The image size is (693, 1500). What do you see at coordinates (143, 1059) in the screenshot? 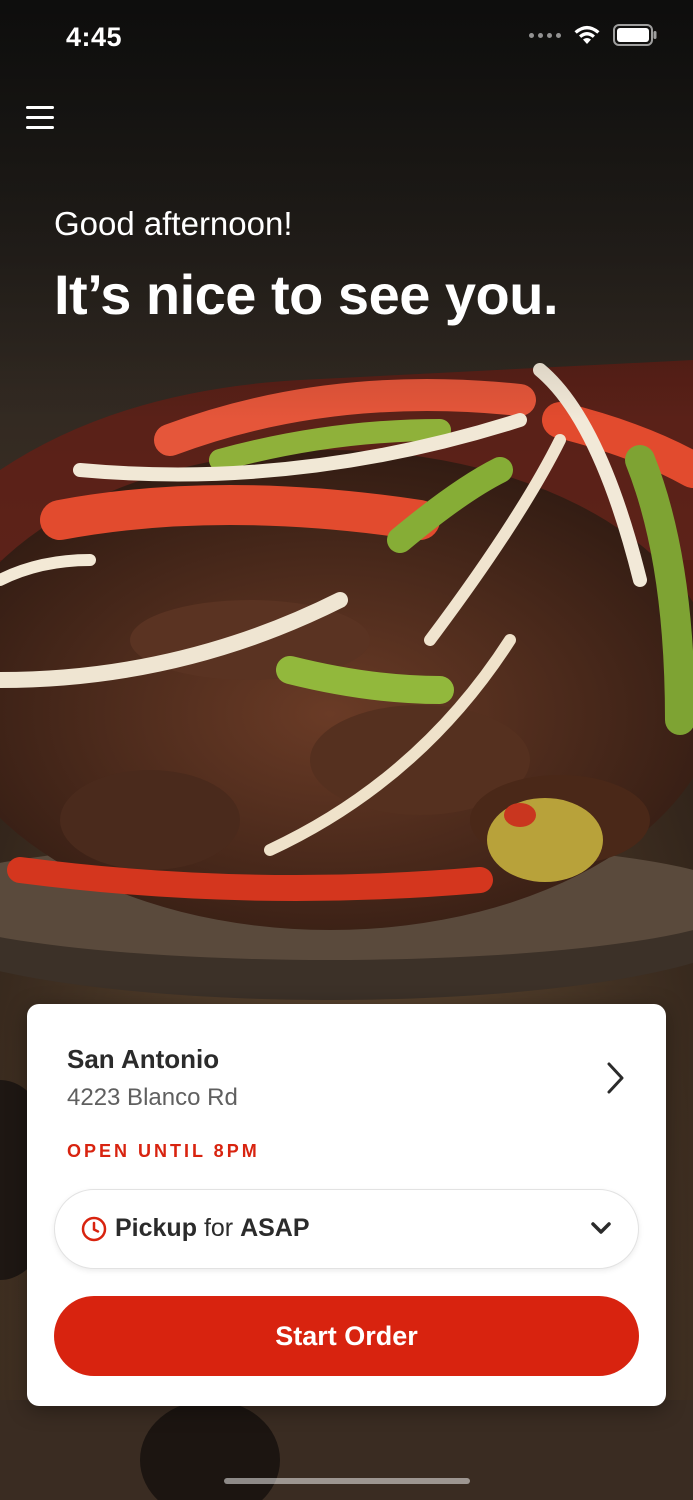
I see `location-name: San Antonio` at bounding box center [143, 1059].